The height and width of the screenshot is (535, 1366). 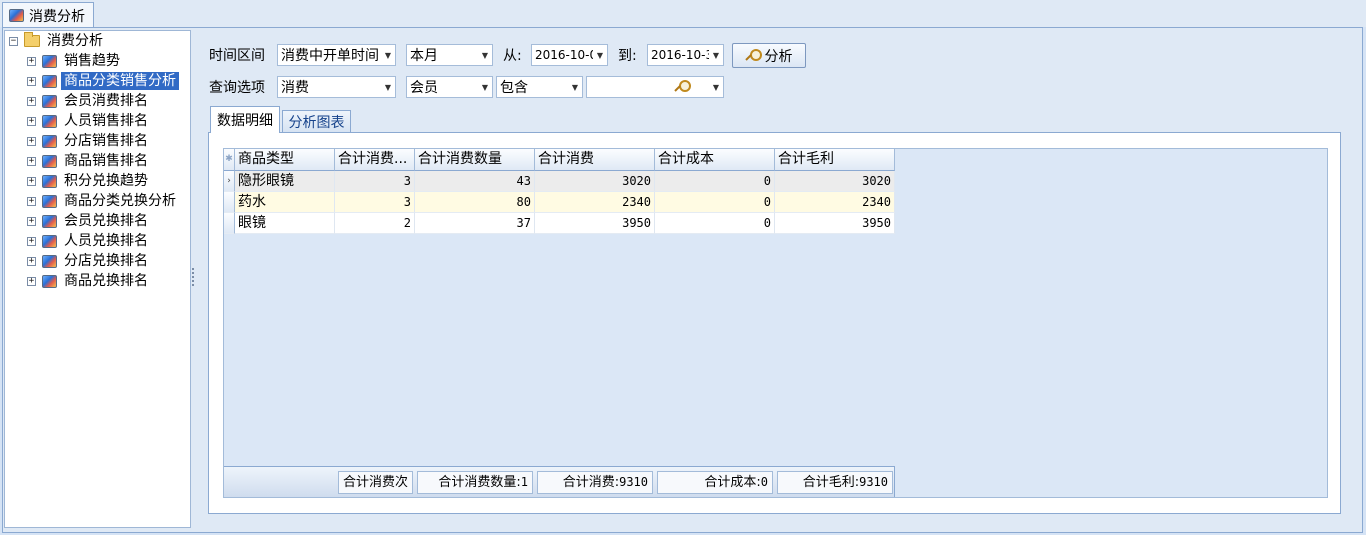 What do you see at coordinates (475, 223) in the screenshot?
I see `table-cell: 37` at bounding box center [475, 223].